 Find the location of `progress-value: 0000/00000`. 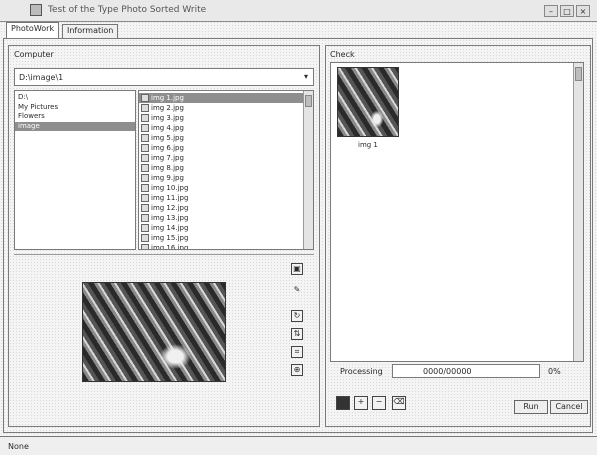

progress-value: 0000/00000 is located at coordinates (447, 371).